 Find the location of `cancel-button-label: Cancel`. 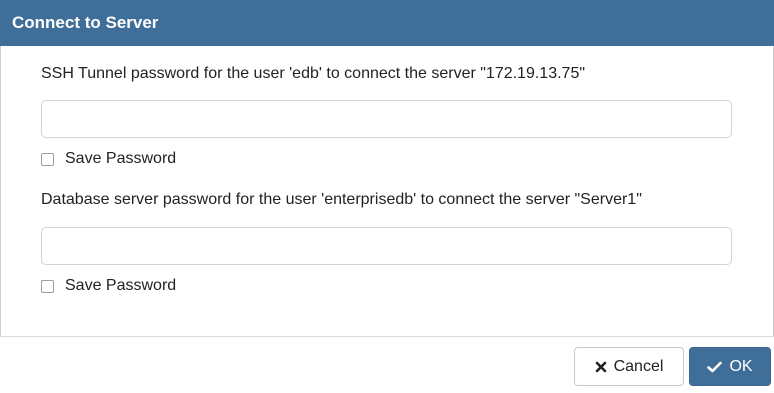

cancel-button-label: Cancel is located at coordinates (638, 366).